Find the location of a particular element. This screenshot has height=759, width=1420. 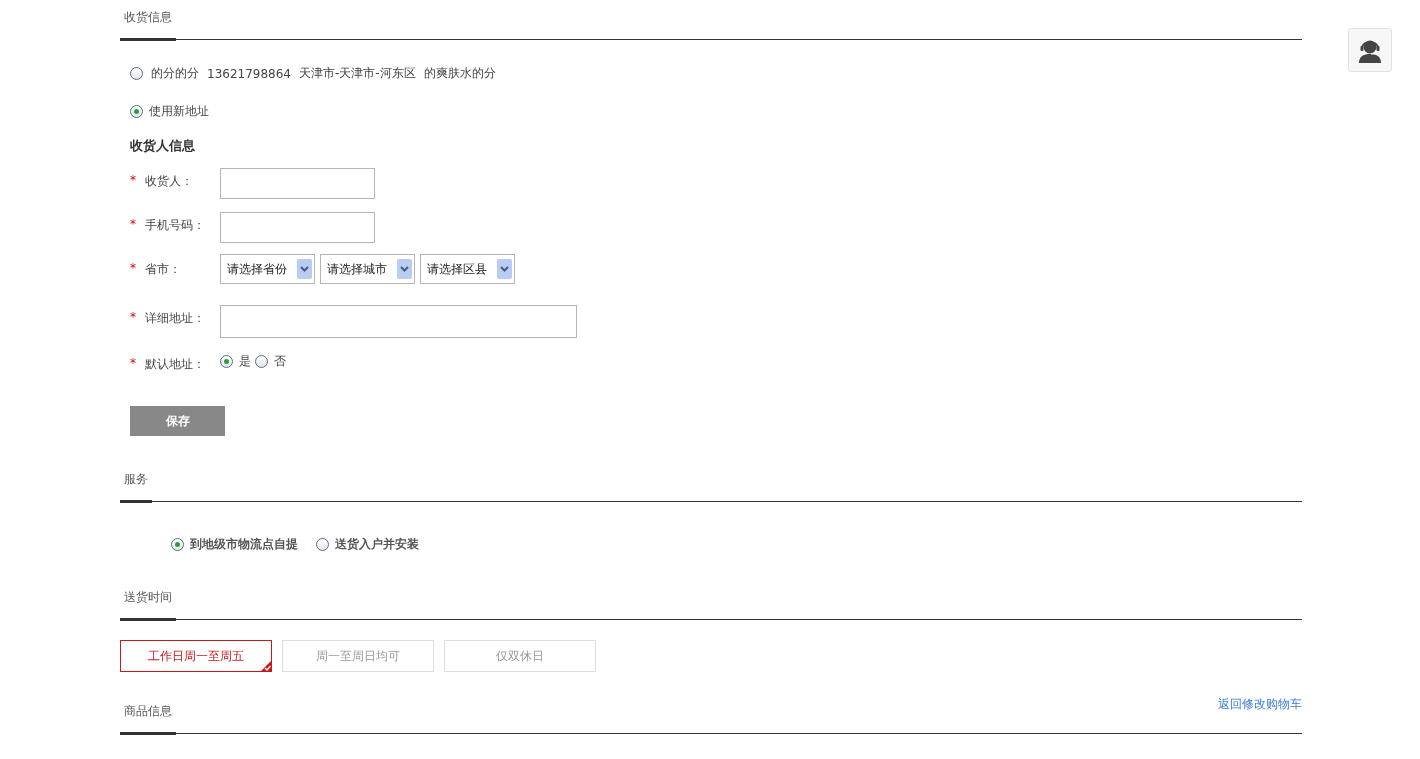

select-field: 请选择区县 is located at coordinates (467, 269).